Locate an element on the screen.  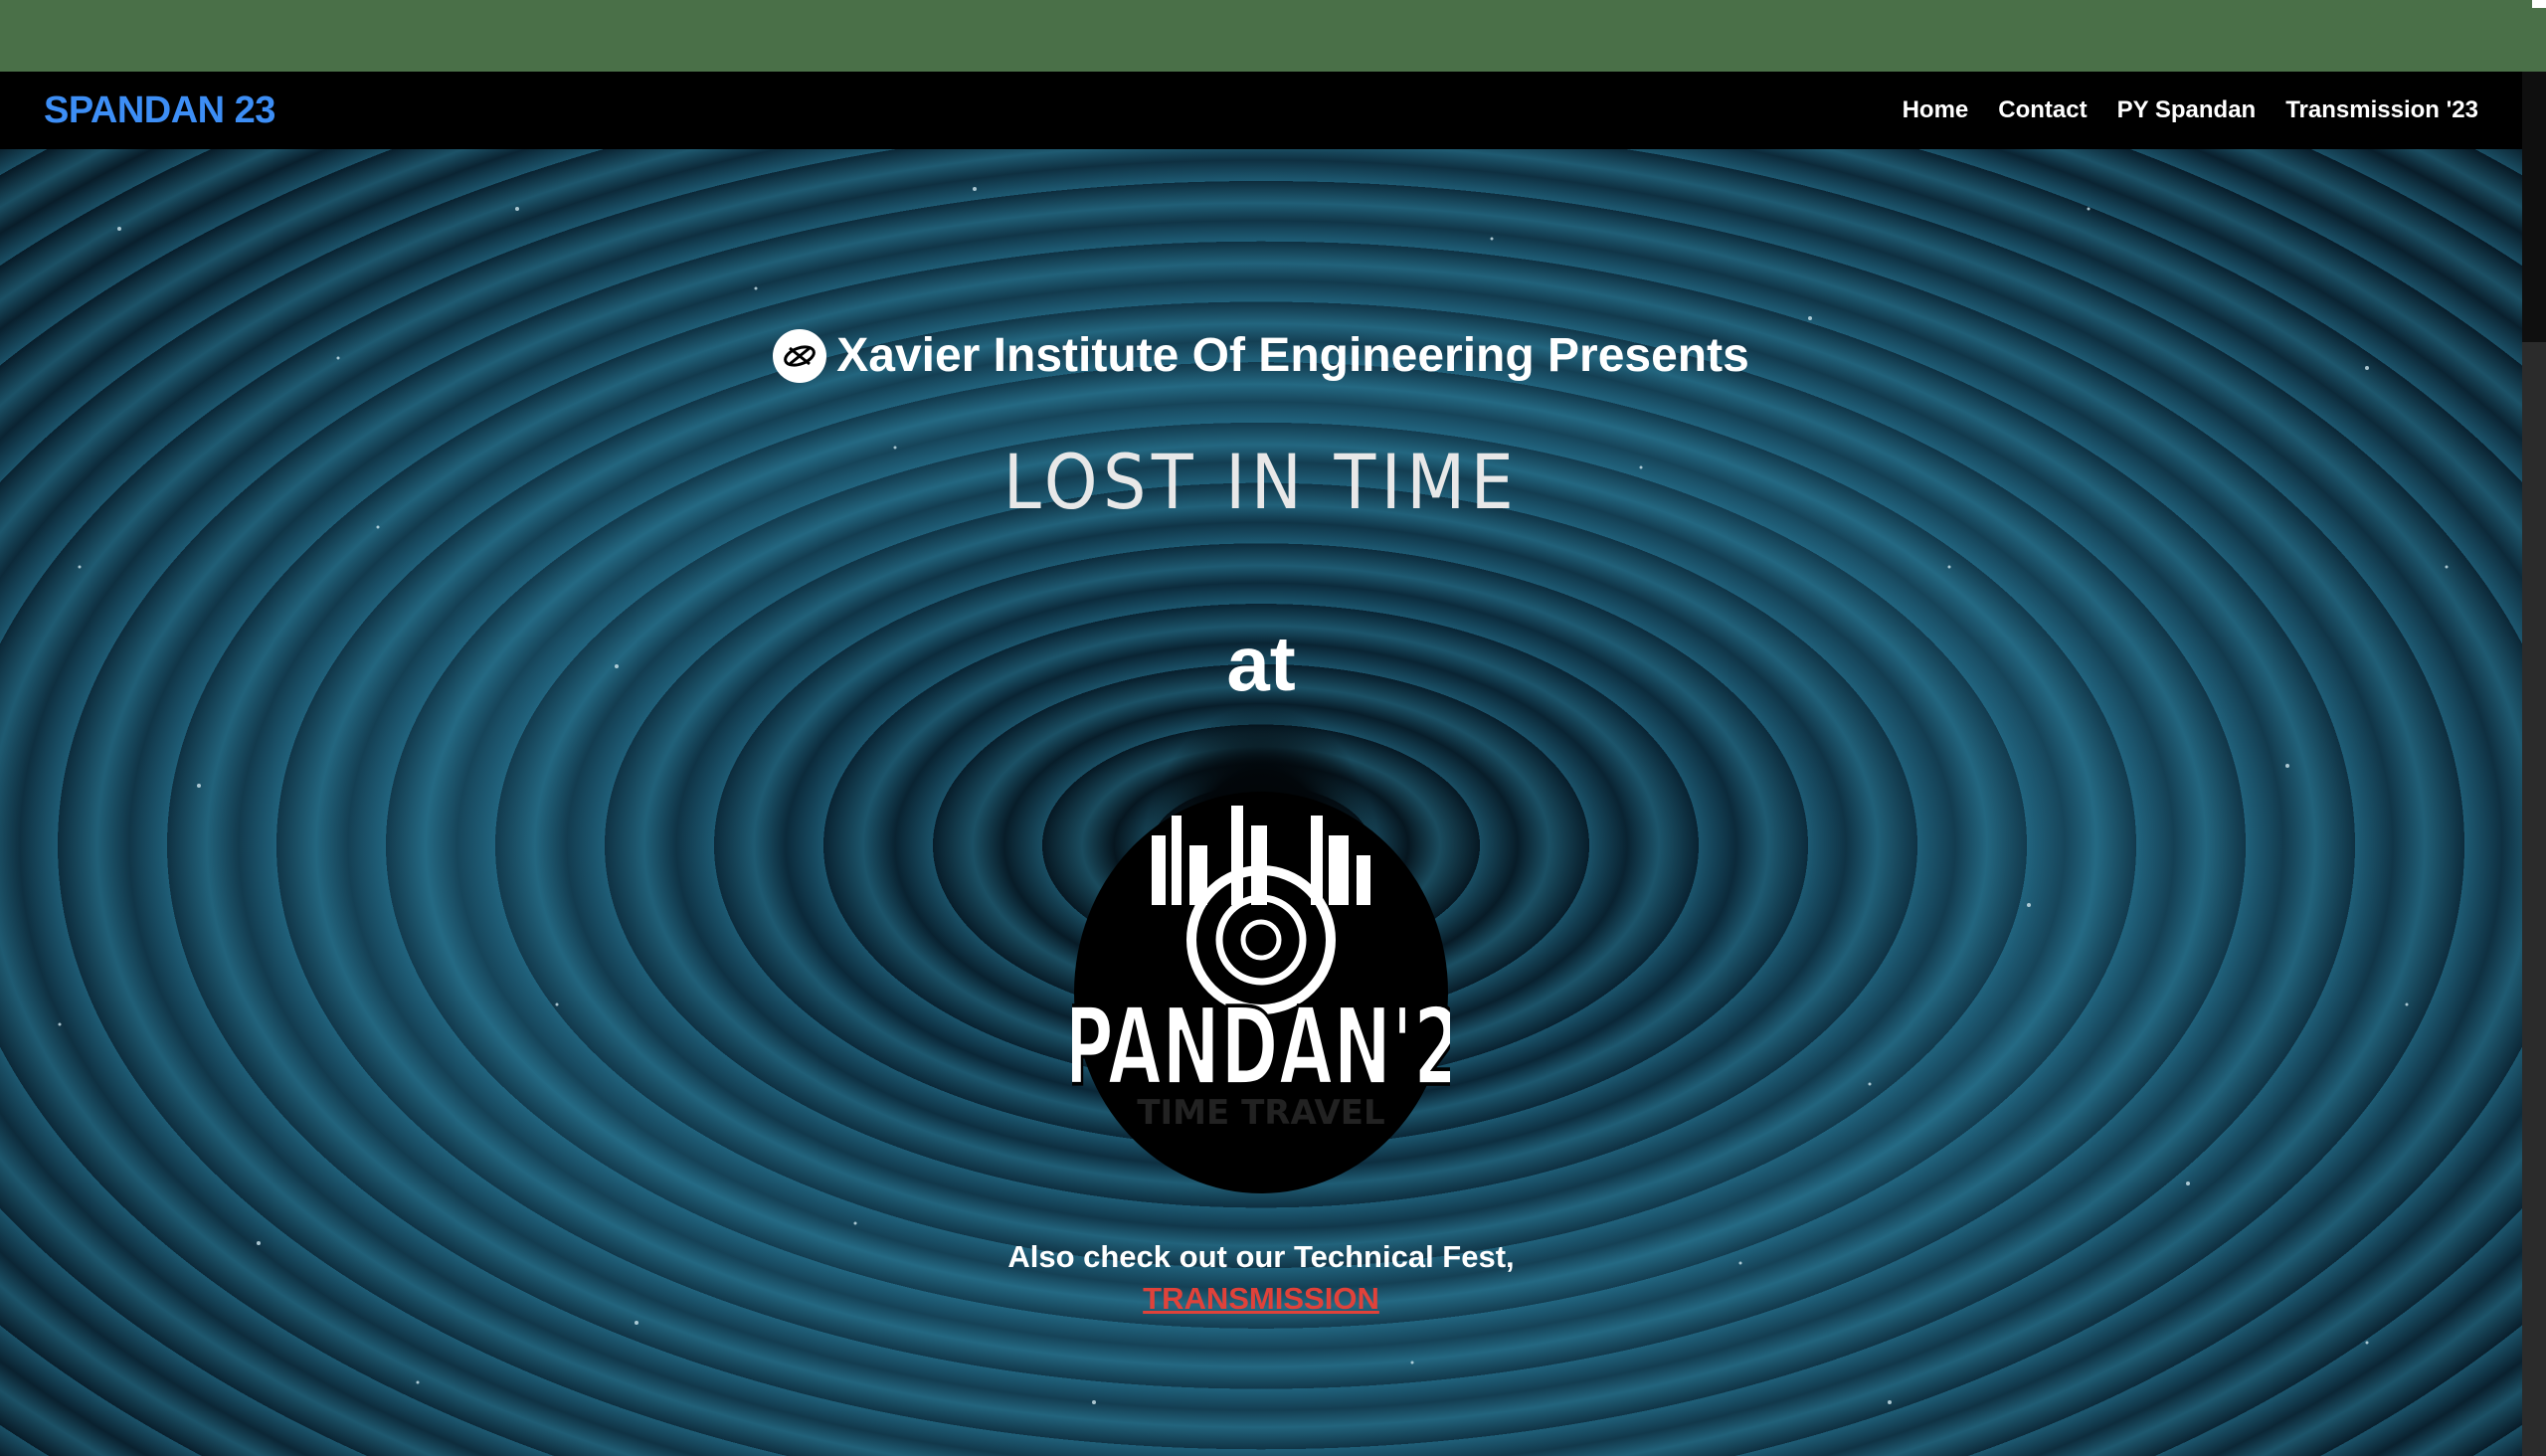
spandan-logo: SPANDAN'23 TIME TRAVEL is located at coordinates (1261, 992).